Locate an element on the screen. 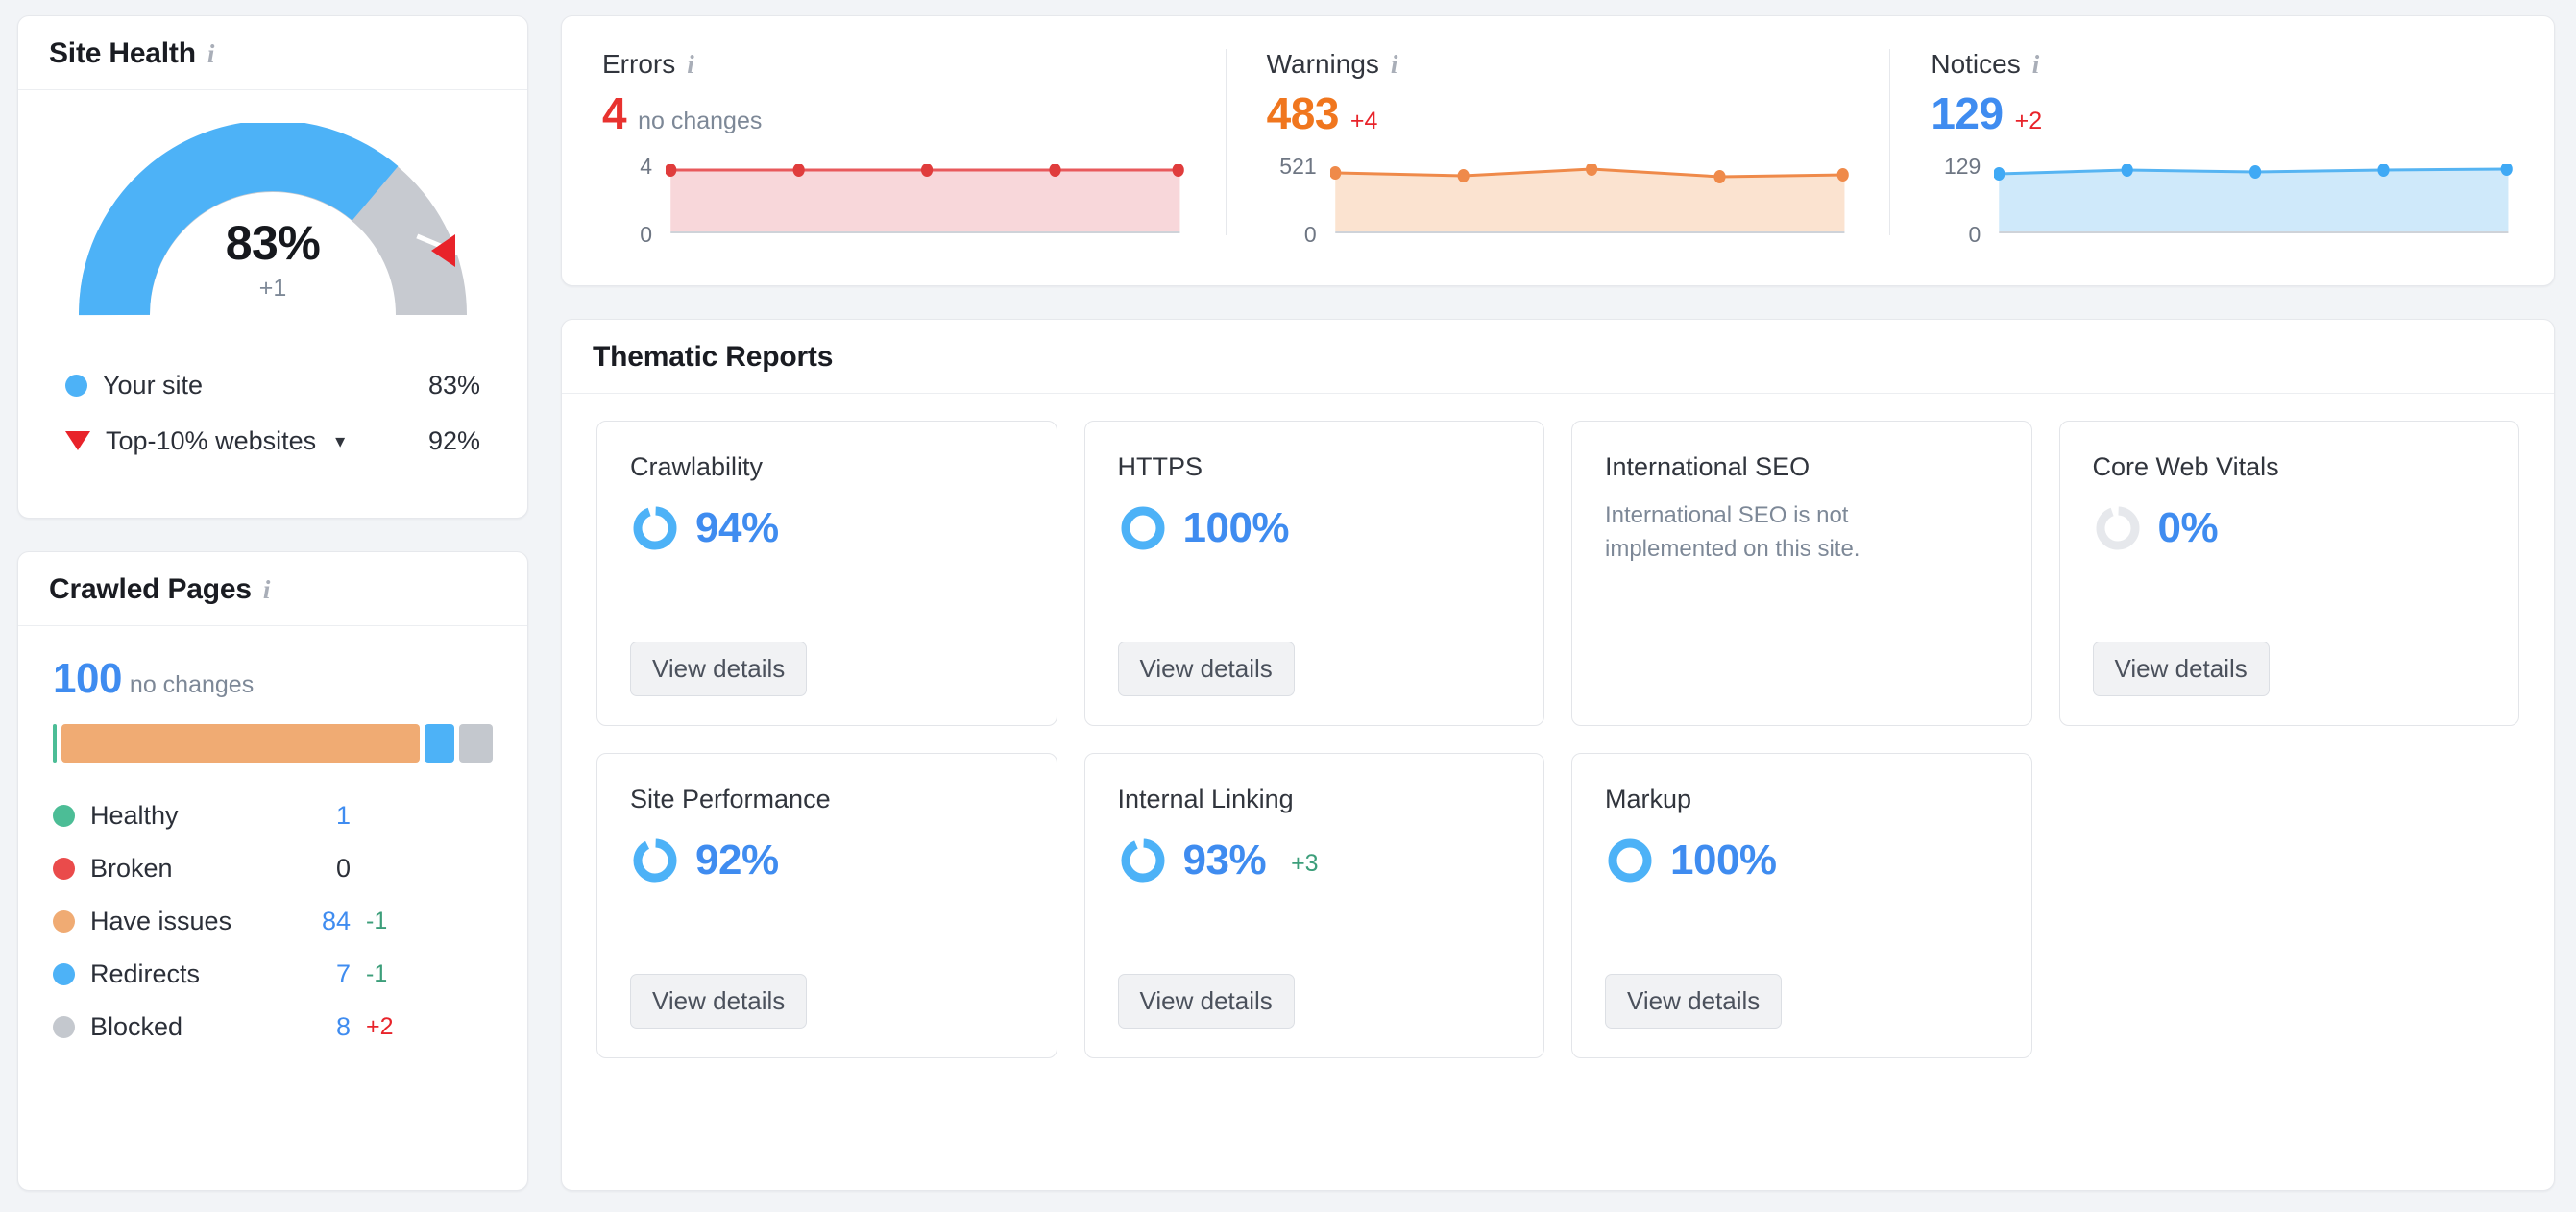 The height and width of the screenshot is (1212, 2576). site-health-header: Site Health i is located at coordinates (273, 53).